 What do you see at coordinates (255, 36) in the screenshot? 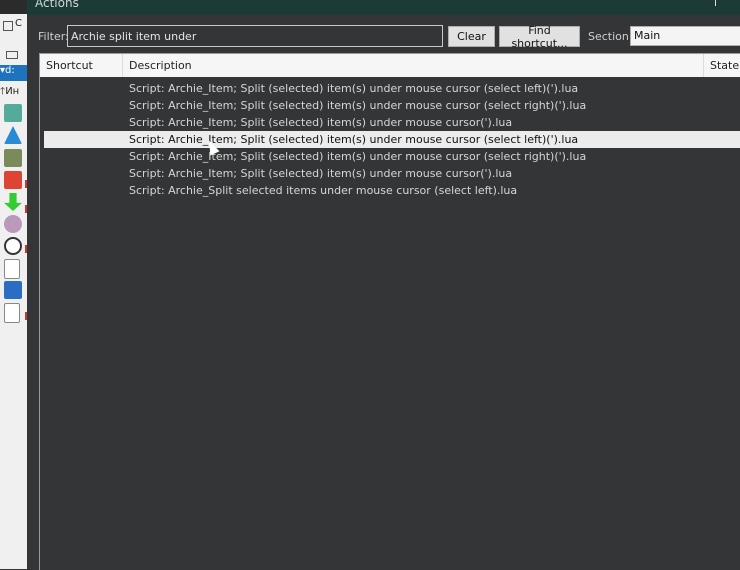
I see `filter-input` at bounding box center [255, 36].